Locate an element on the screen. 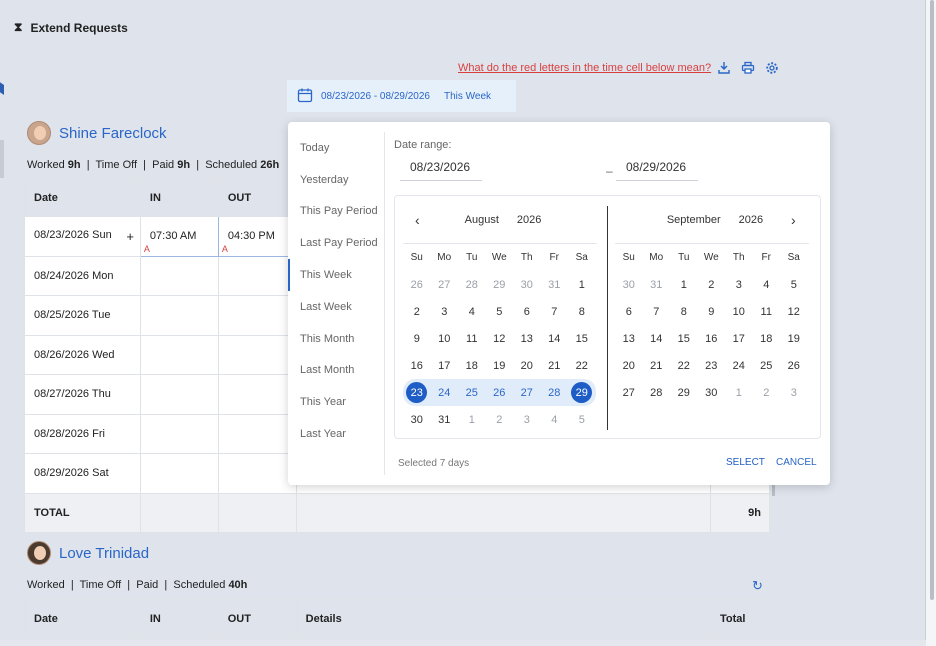 The width and height of the screenshot is (936, 646). preset-last-week: Last Week is located at coordinates (336, 307).